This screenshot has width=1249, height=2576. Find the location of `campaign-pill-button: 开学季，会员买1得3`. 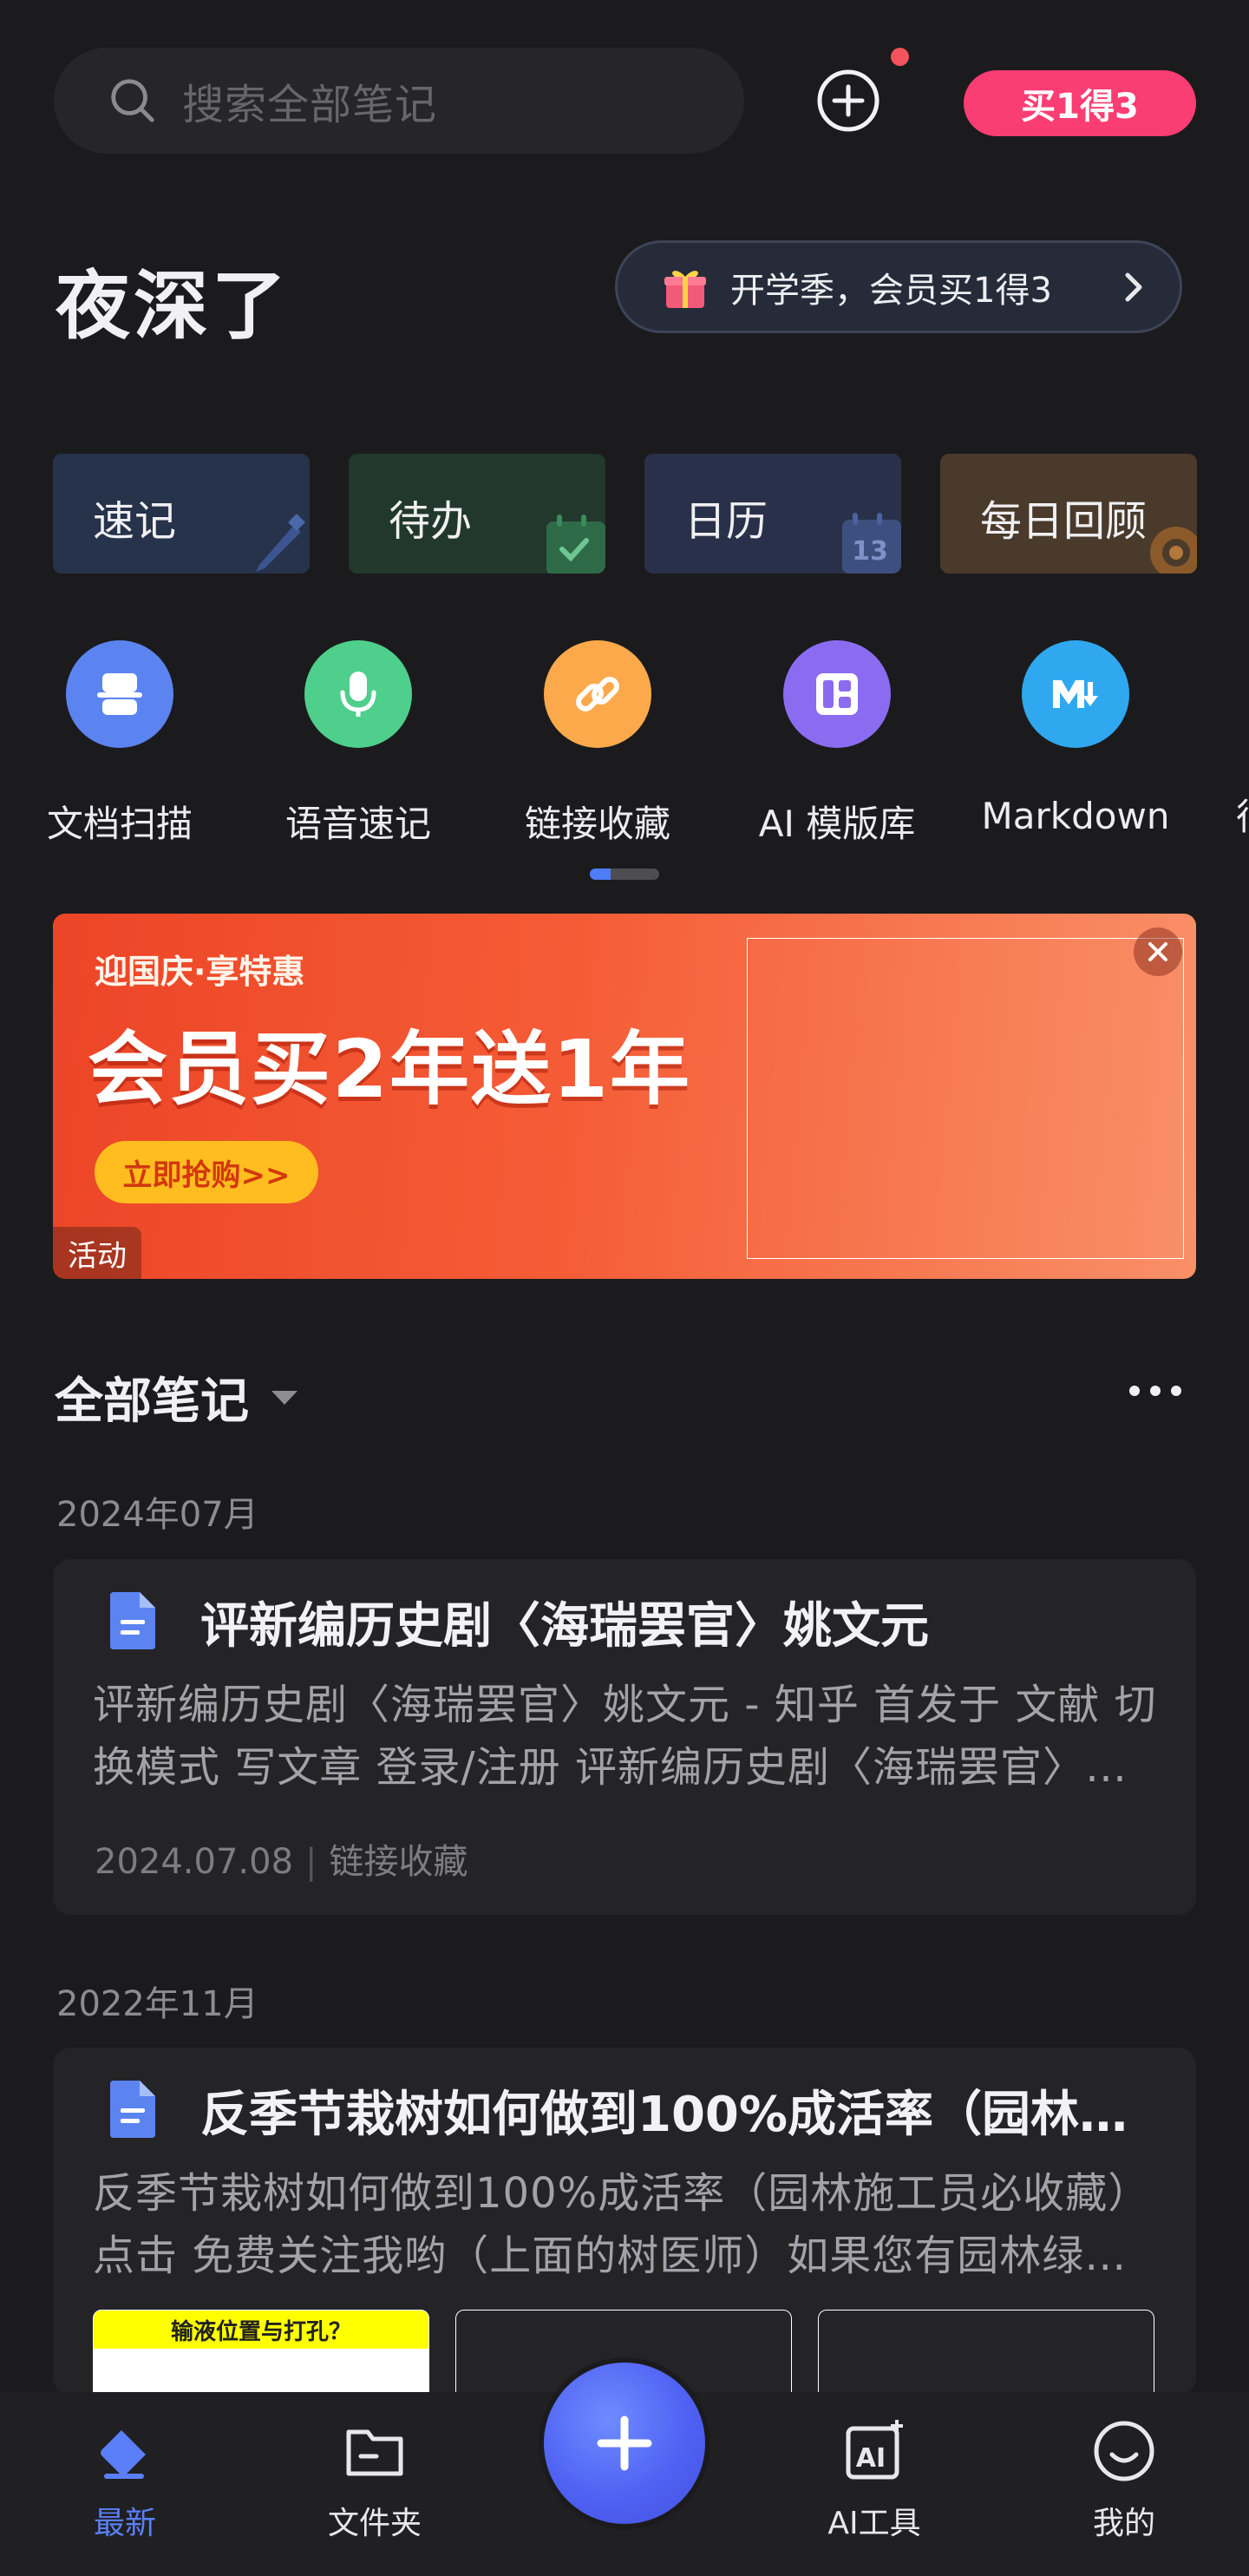

campaign-pill-button: 开学季，会员买1得3 is located at coordinates (898, 286).